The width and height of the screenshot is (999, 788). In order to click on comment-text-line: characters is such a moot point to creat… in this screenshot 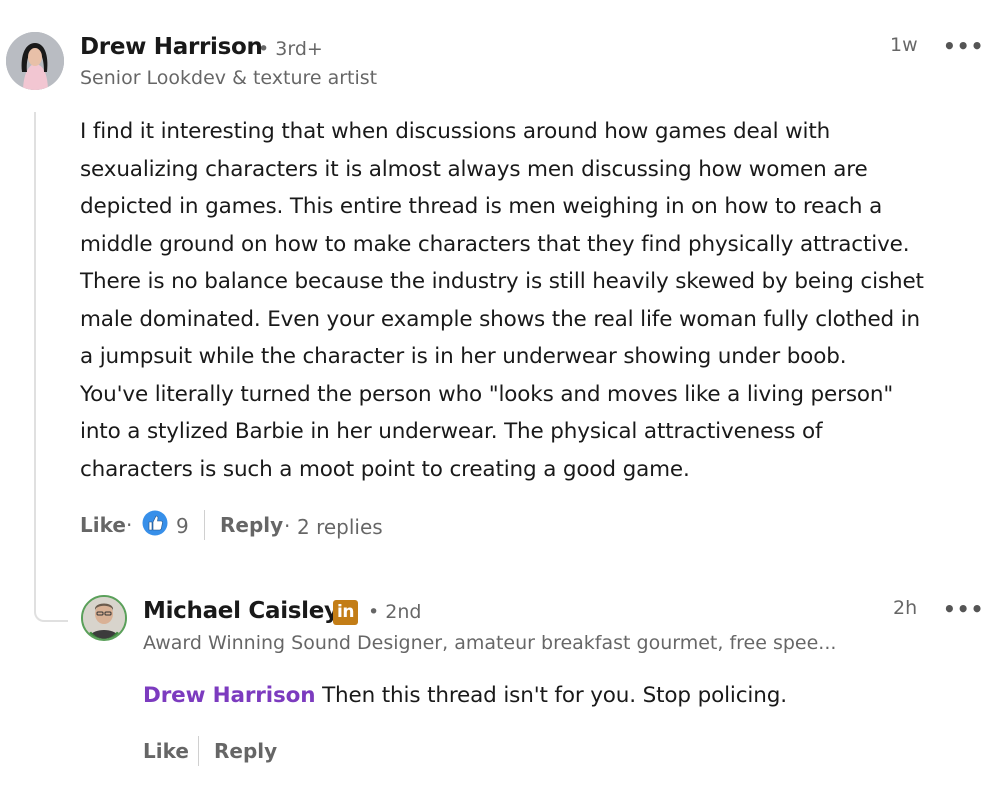, I will do `click(385, 469)`.